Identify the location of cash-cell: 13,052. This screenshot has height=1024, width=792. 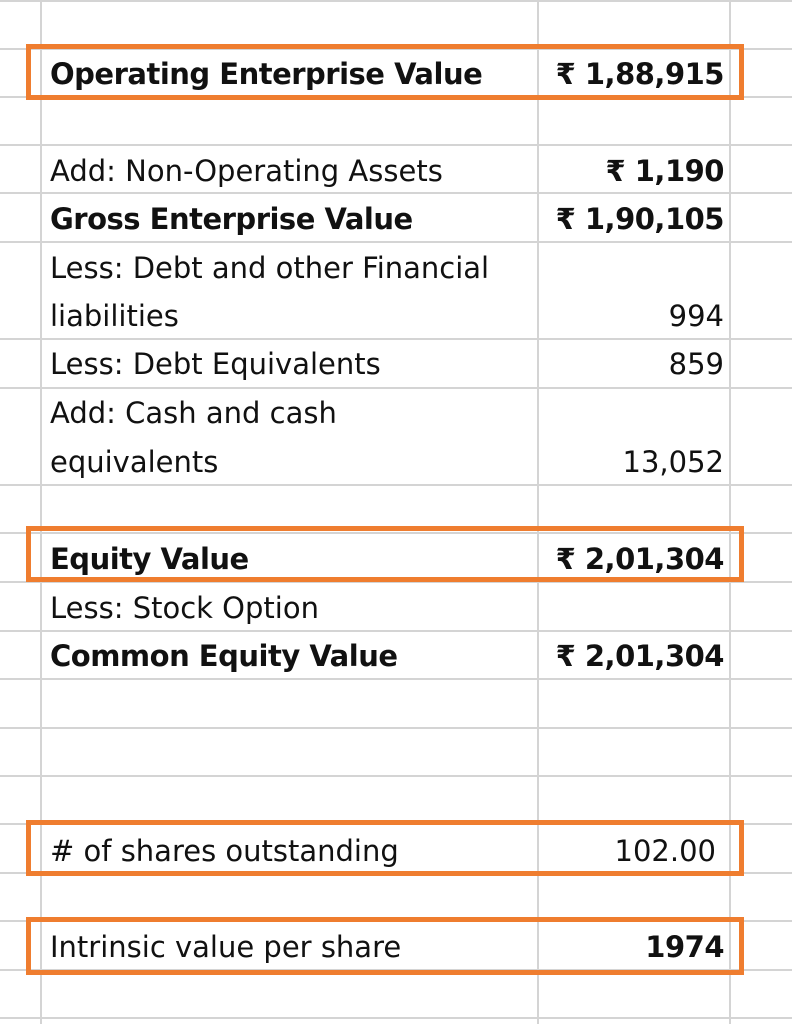
(633, 462).